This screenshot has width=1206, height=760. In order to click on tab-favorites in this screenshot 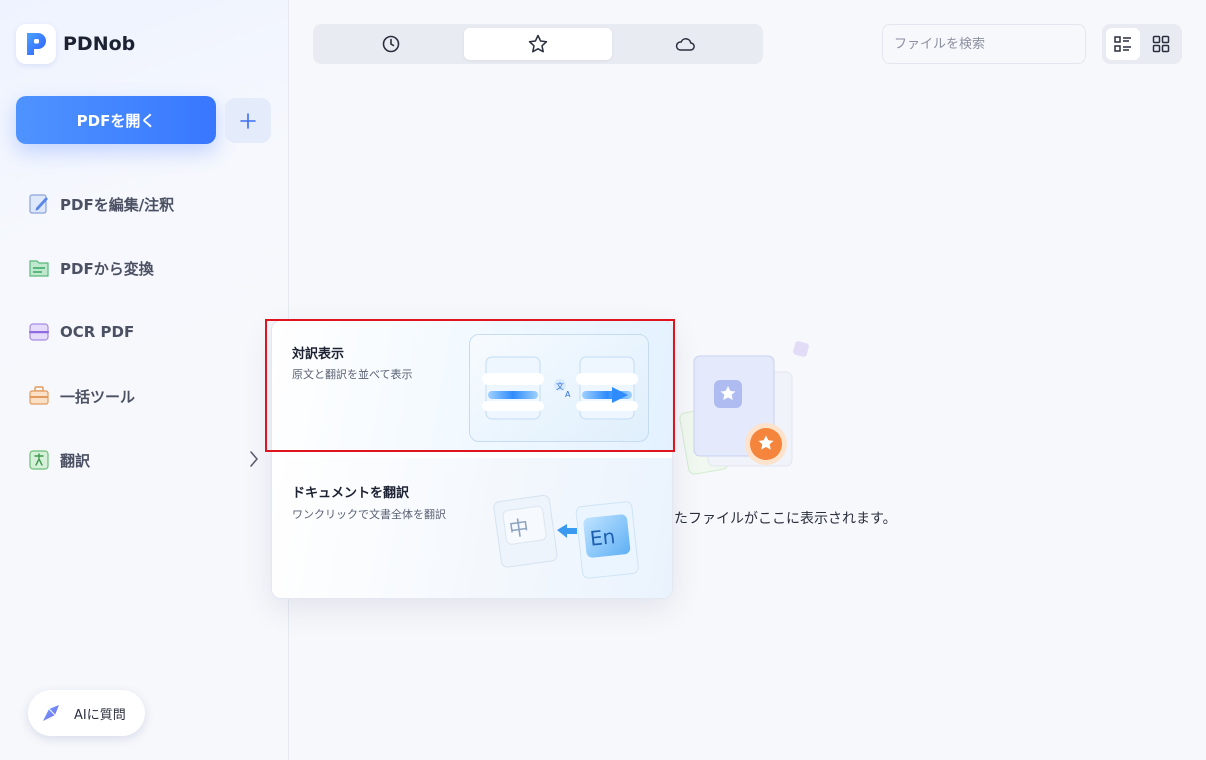, I will do `click(538, 44)`.